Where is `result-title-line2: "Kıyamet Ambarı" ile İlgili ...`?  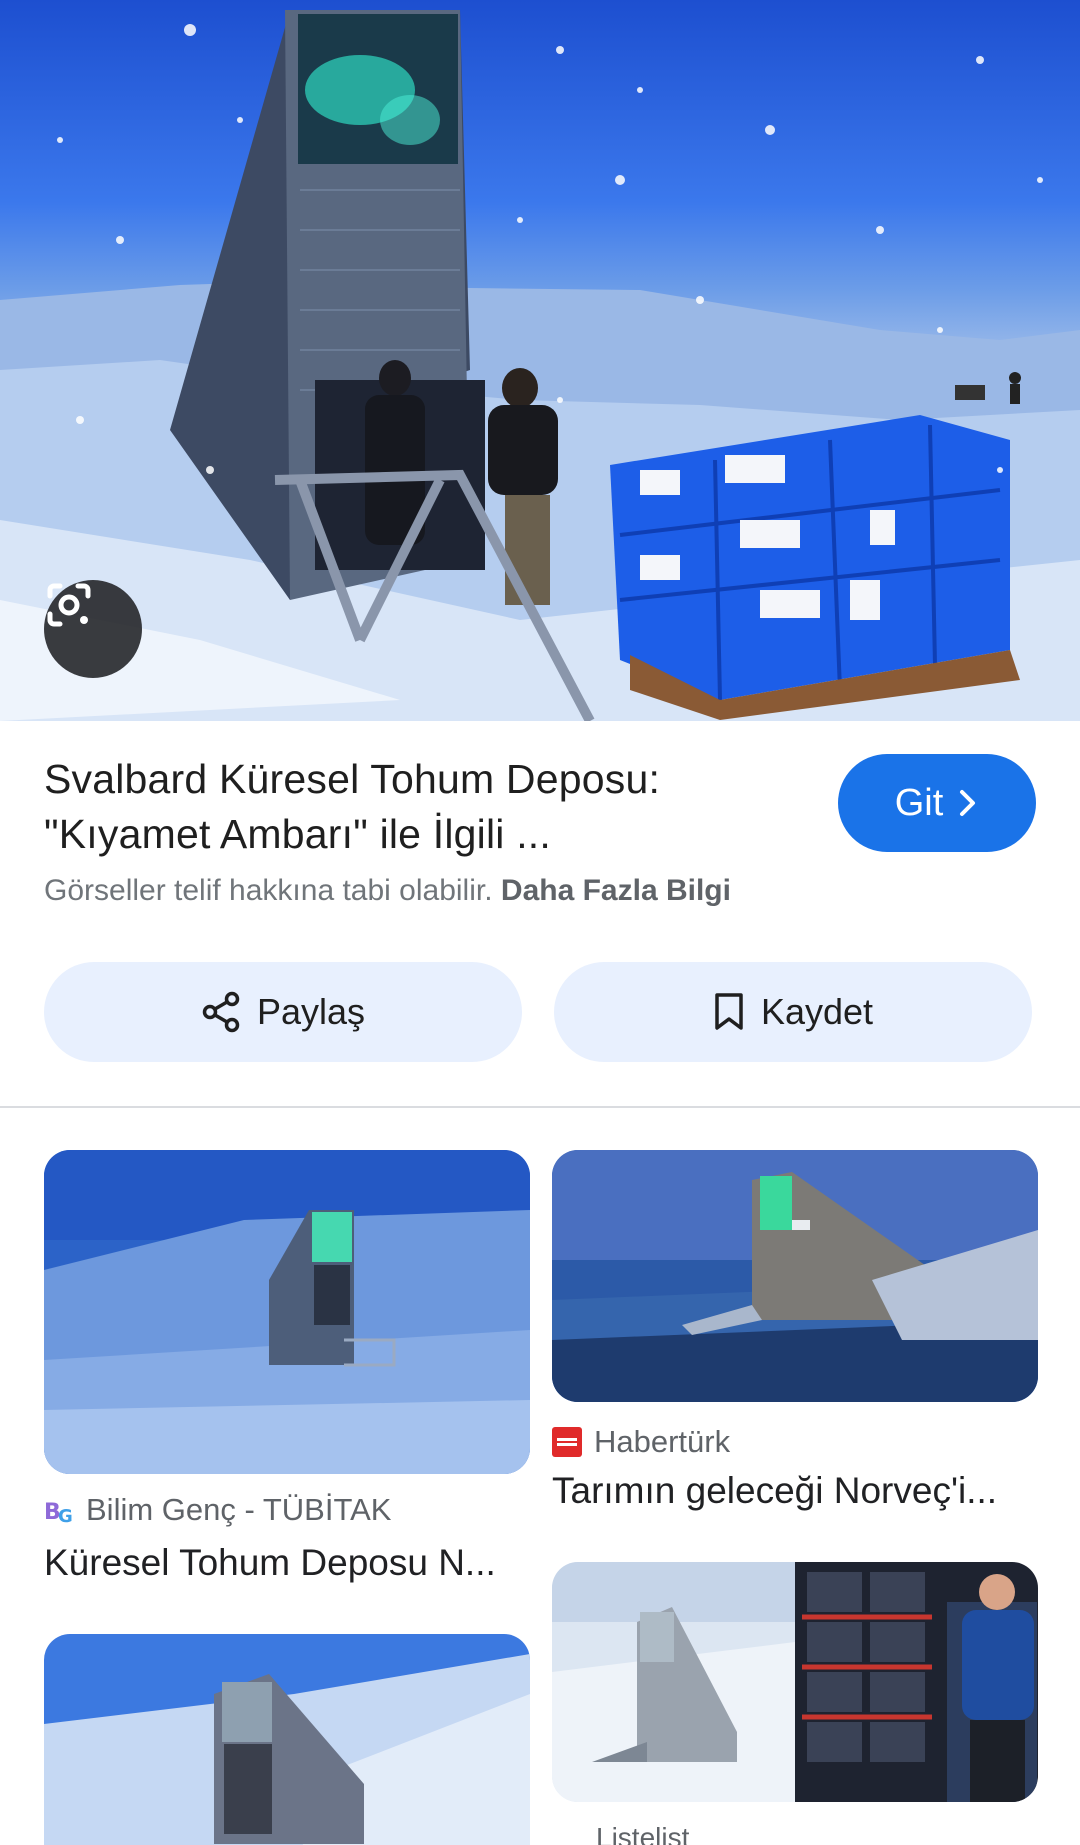 result-title-line2: "Kıyamet Ambarı" ile İlgili ... is located at coordinates (297, 834).